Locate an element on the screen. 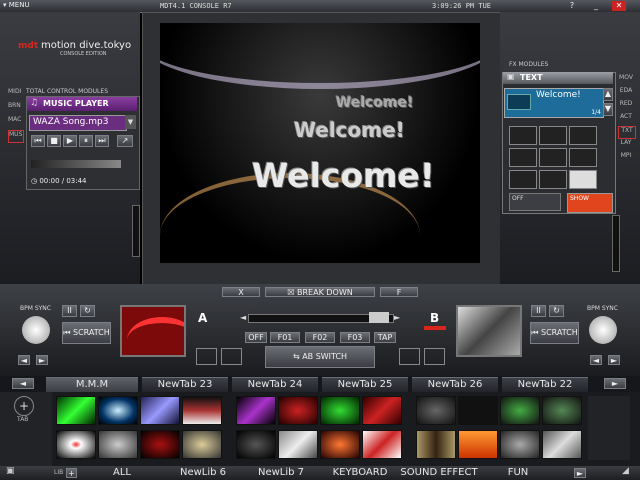 The height and width of the screenshot is (480, 640). f01-button: F01 is located at coordinates (285, 337).